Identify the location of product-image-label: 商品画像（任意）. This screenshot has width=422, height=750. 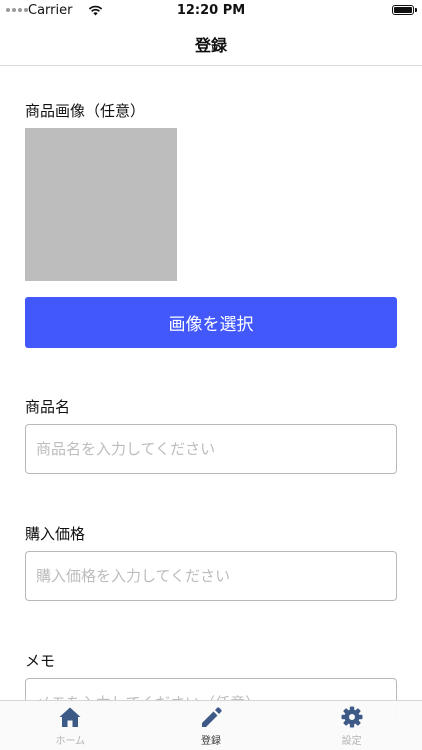
(85, 111).